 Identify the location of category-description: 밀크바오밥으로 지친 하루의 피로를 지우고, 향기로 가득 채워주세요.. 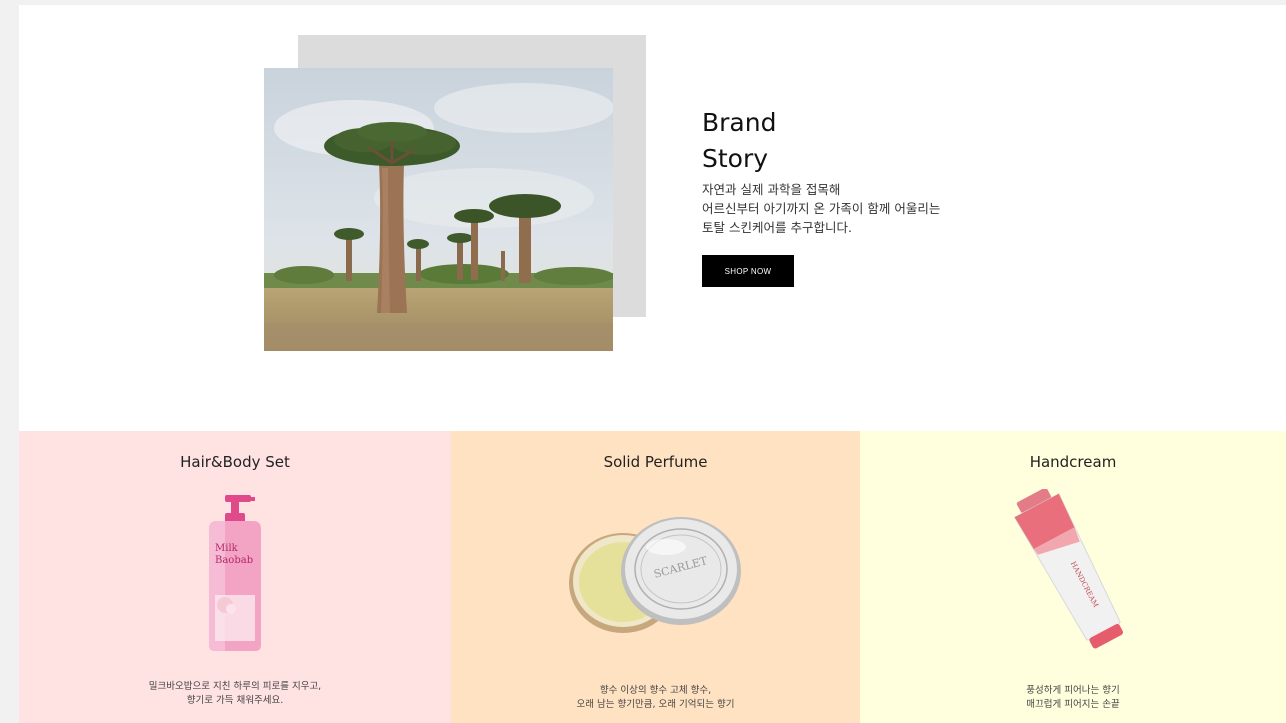
(235, 694).